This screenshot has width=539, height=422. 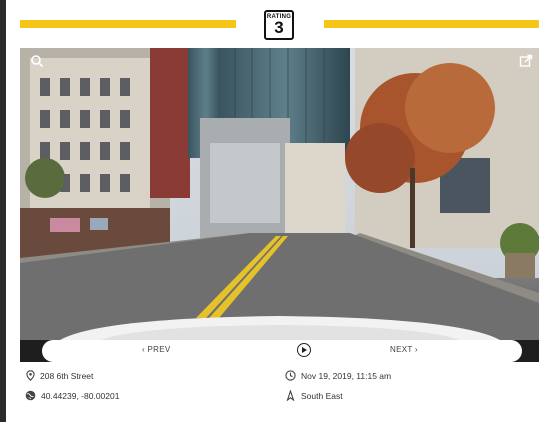 What do you see at coordinates (279, 27) in the screenshot?
I see `rating-value: 3` at bounding box center [279, 27].